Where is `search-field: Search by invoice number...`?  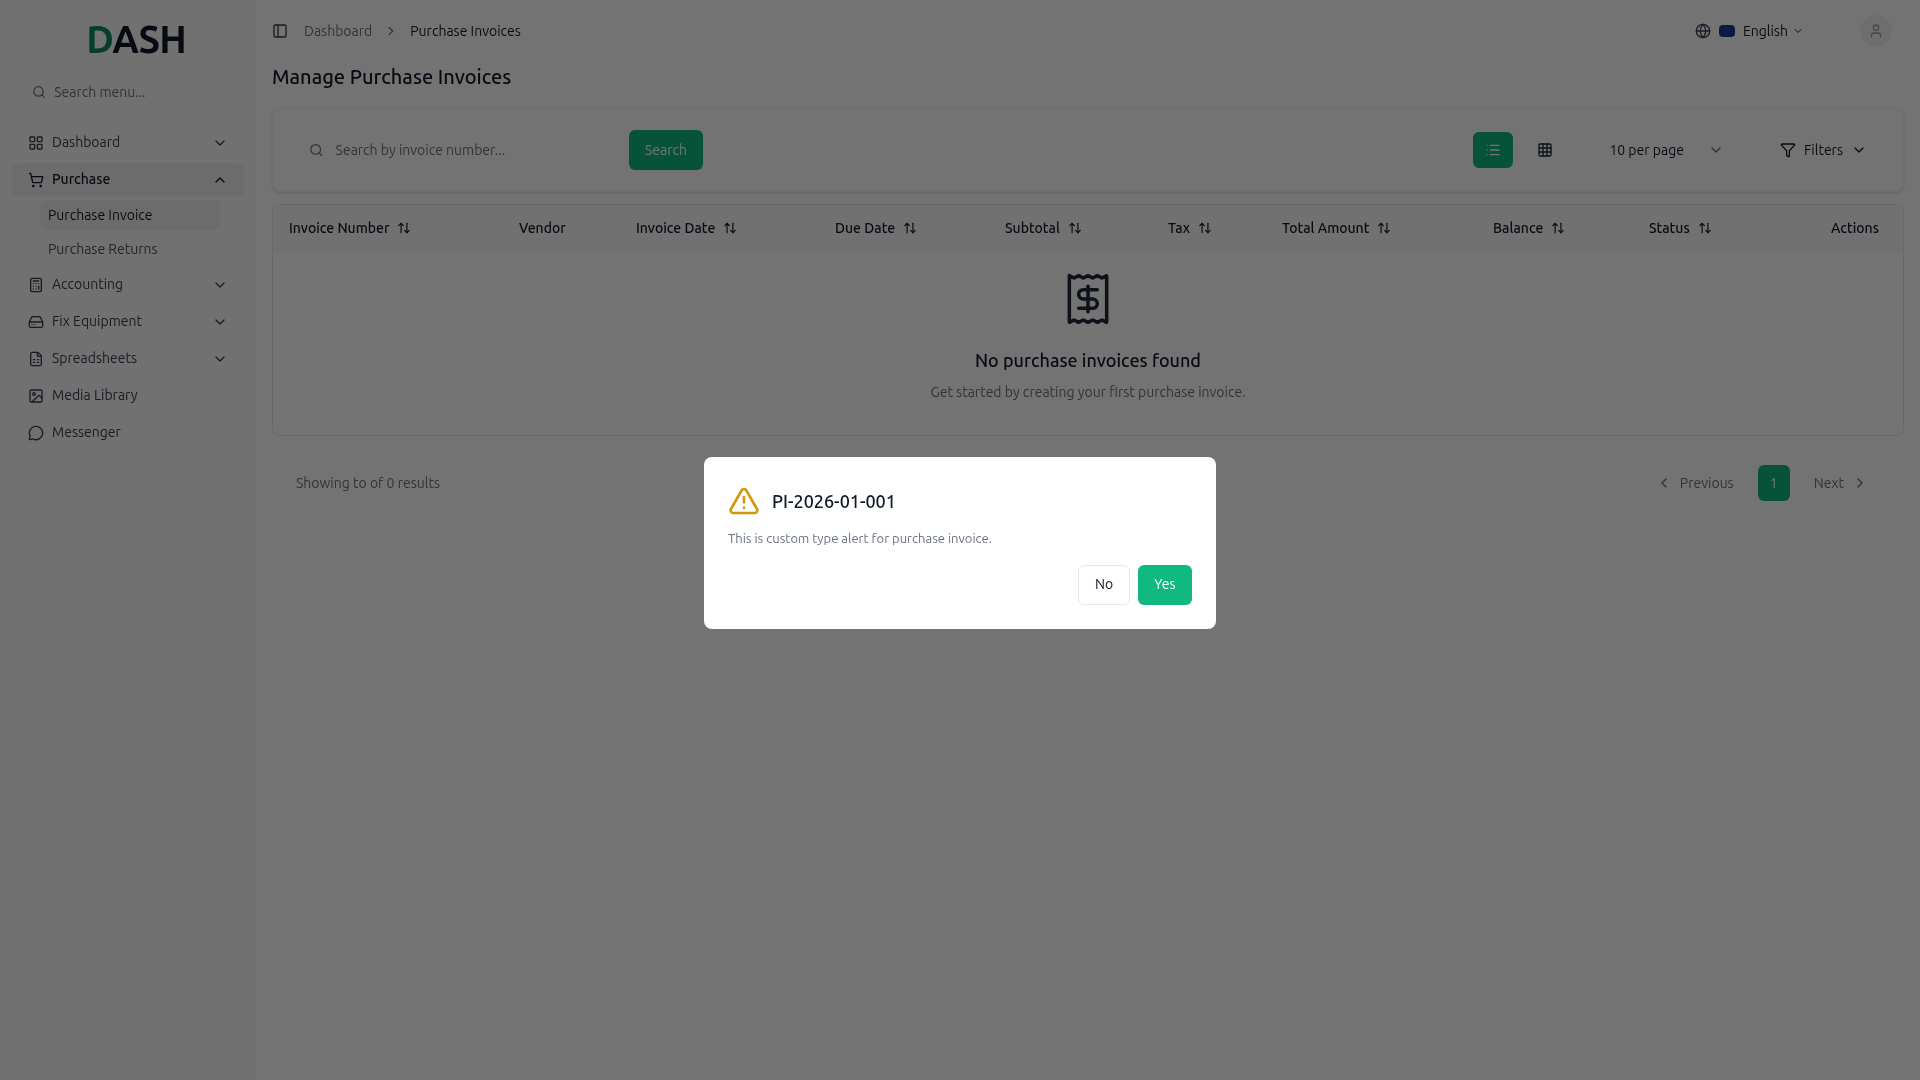 search-field: Search by invoice number... is located at coordinates (470, 150).